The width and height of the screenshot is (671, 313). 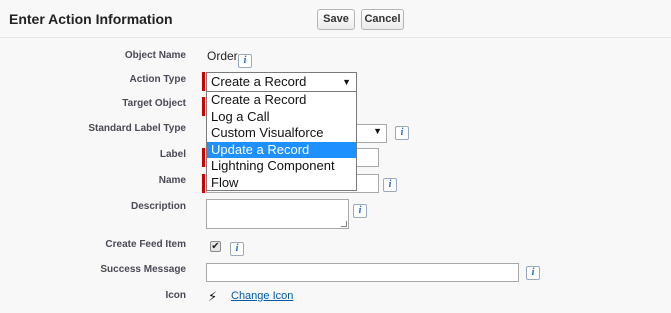 I want to click on create-feed-item-checkbox: ✔, so click(x=215, y=246).